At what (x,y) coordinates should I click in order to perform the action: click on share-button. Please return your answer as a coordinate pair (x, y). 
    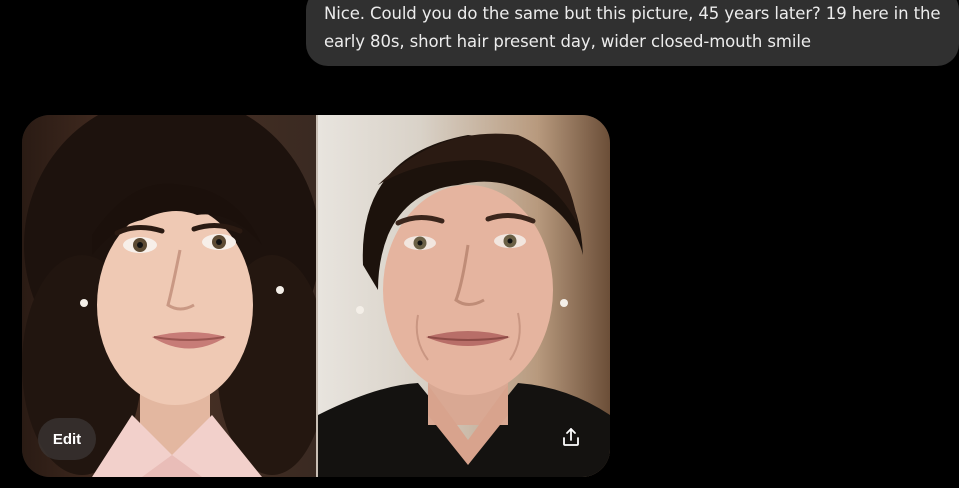
    Looking at the image, I should click on (571, 439).